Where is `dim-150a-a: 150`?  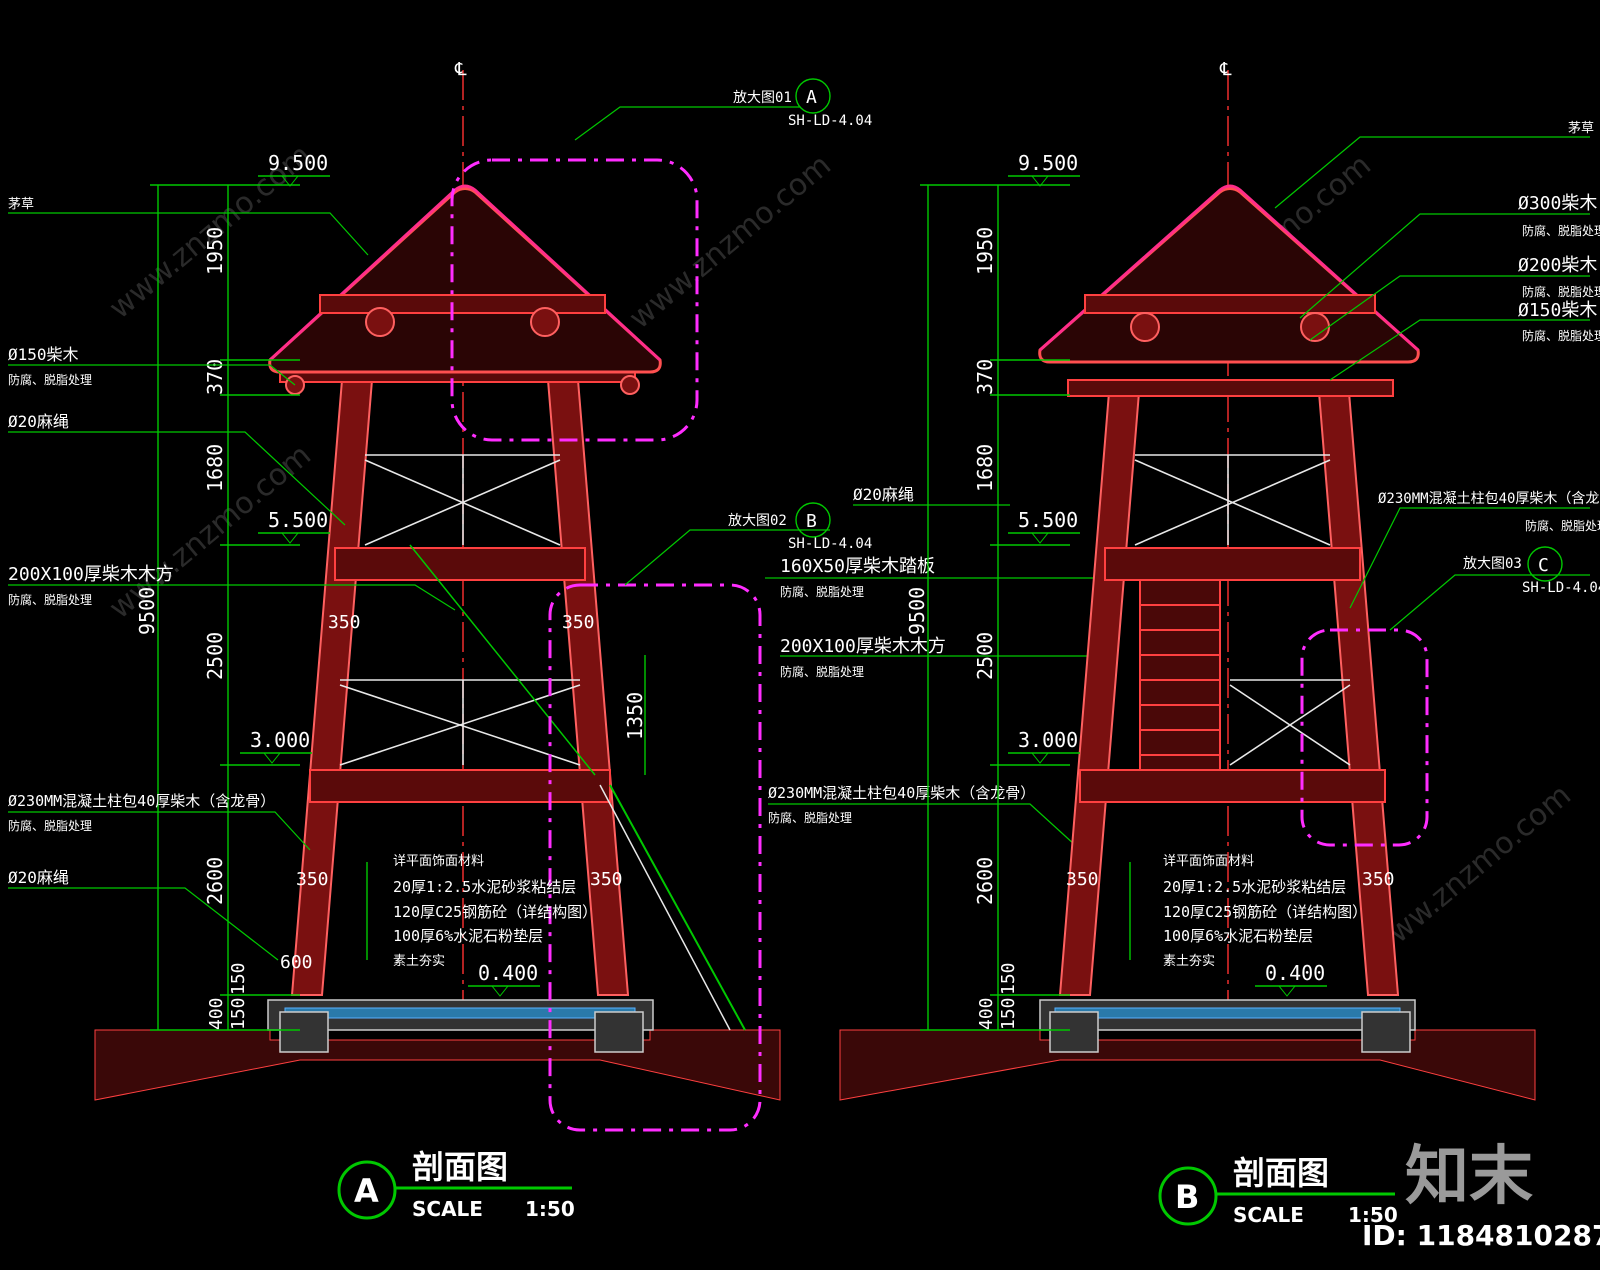
dim-150a-a: 150 is located at coordinates (238, 1013).